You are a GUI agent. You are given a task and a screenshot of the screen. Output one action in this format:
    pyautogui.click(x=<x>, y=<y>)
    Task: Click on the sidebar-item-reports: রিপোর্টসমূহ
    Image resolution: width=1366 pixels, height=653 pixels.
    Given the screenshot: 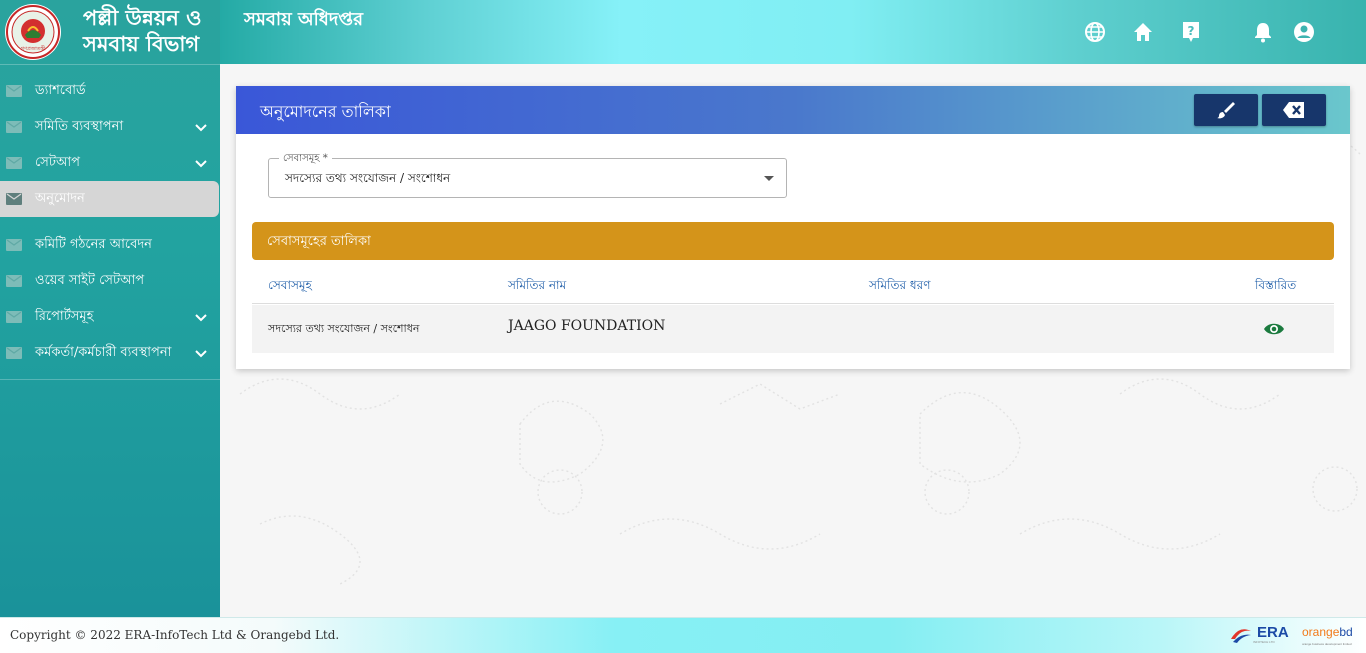 What is the action you would take?
    pyautogui.click(x=109, y=317)
    